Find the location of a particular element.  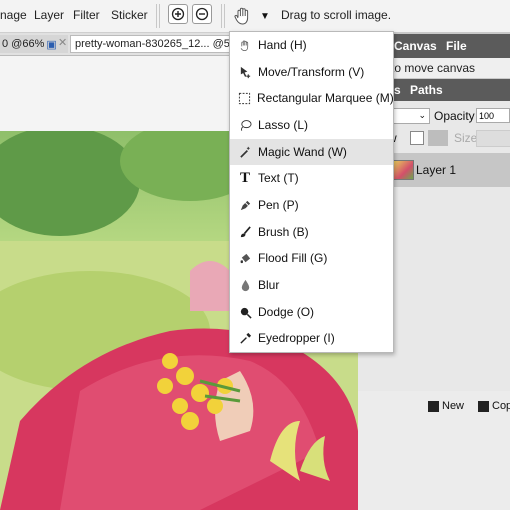

tool-item-magic-wand: Magic Wand (W) is located at coordinates (311, 152).